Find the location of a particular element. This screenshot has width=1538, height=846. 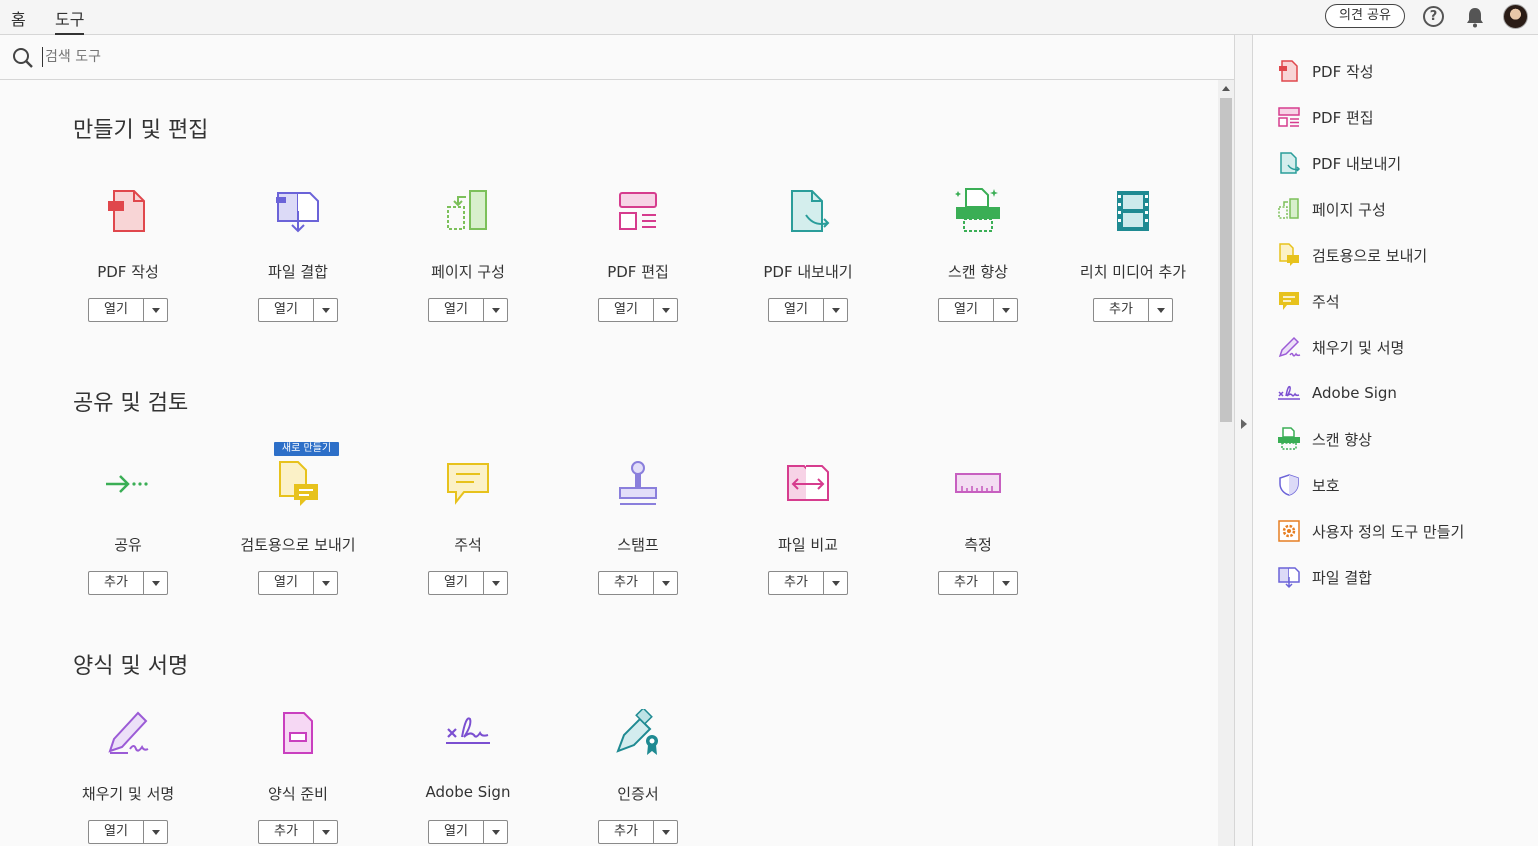

pane-divider is located at coordinates (1243, 440).